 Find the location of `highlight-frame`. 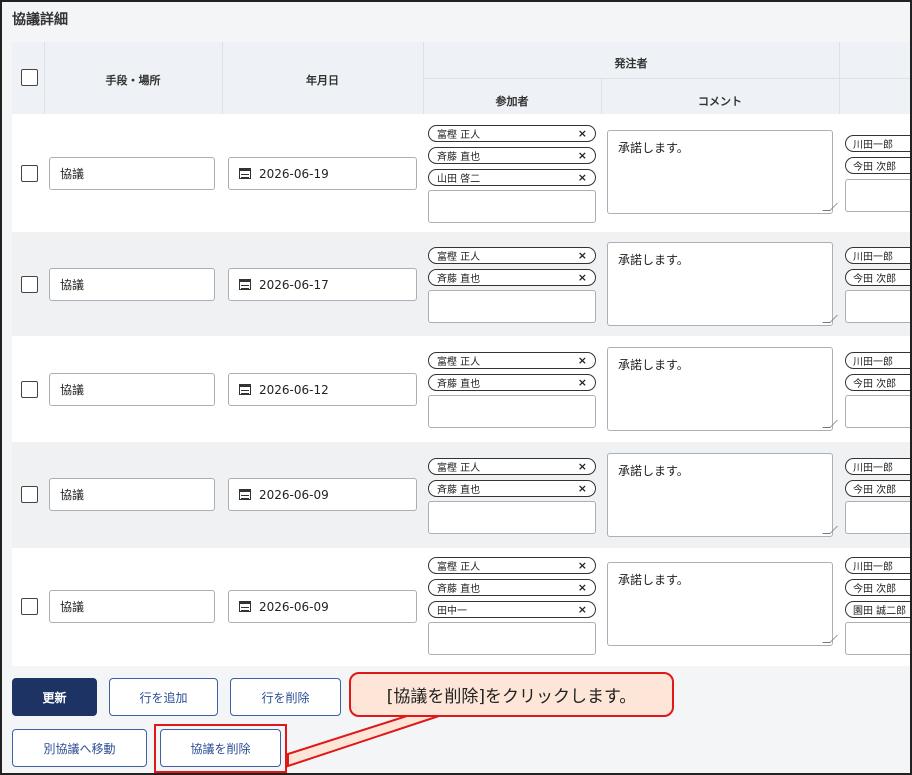

highlight-frame is located at coordinates (220, 748).